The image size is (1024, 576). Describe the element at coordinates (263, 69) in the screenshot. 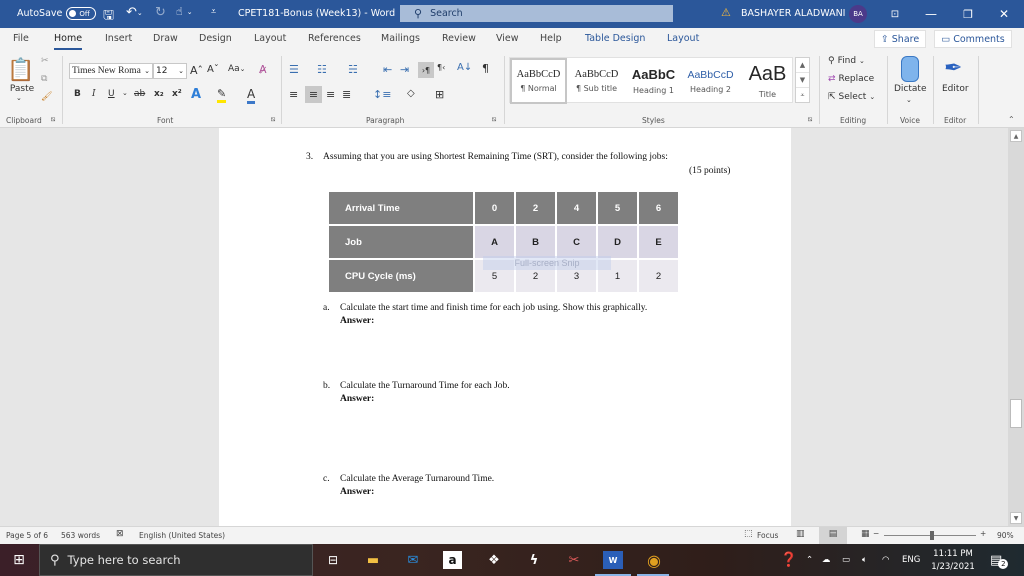

I see `clear-formatting-icon: A̷` at that location.